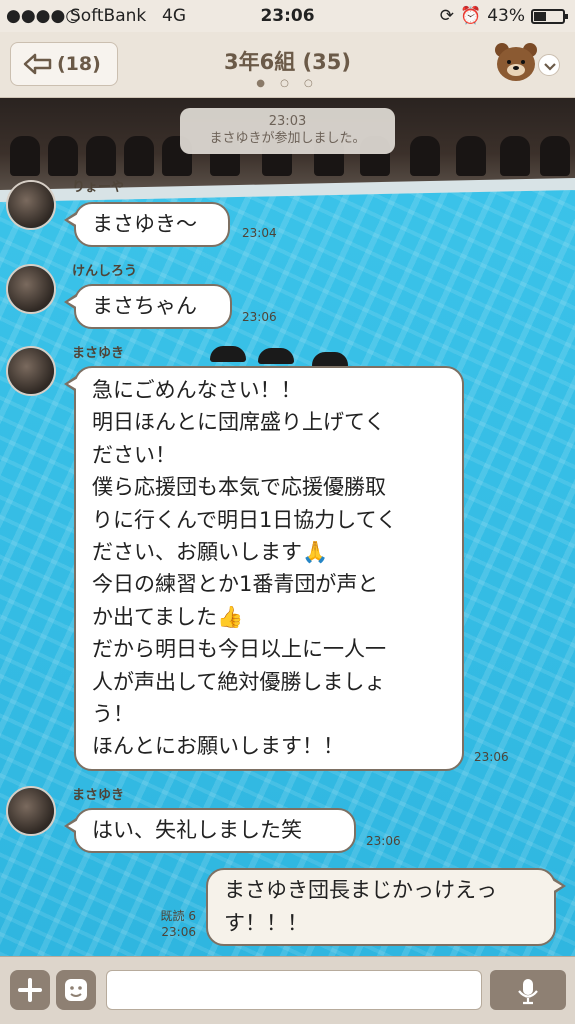 Image resolution: width=575 pixels, height=1024 pixels. I want to click on message-text: ださい！, so click(134, 454).